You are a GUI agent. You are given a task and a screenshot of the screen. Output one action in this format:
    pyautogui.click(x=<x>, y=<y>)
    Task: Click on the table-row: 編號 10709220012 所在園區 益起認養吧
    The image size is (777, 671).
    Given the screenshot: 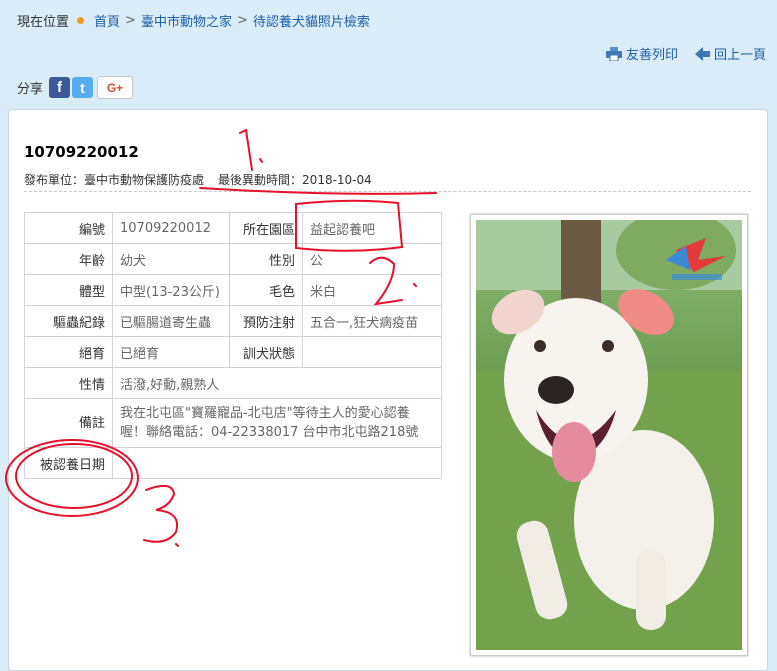 What is the action you would take?
    pyautogui.click(x=233, y=228)
    